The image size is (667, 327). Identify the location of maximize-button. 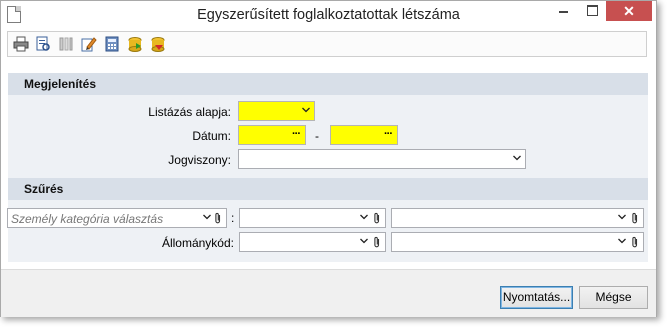
(591, 11).